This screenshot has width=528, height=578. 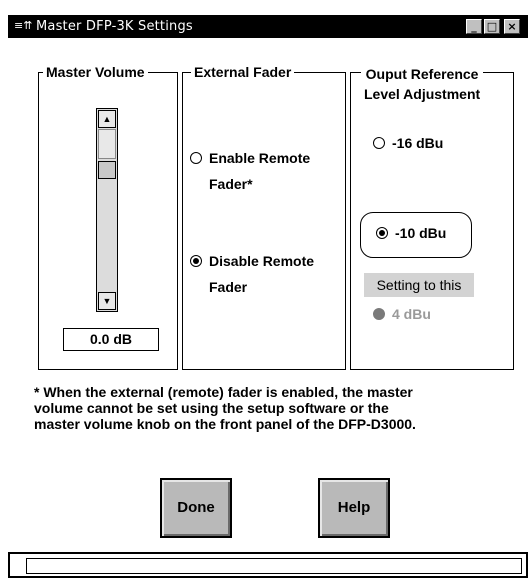 What do you see at coordinates (492, 26) in the screenshot?
I see `maximize-button: □` at bounding box center [492, 26].